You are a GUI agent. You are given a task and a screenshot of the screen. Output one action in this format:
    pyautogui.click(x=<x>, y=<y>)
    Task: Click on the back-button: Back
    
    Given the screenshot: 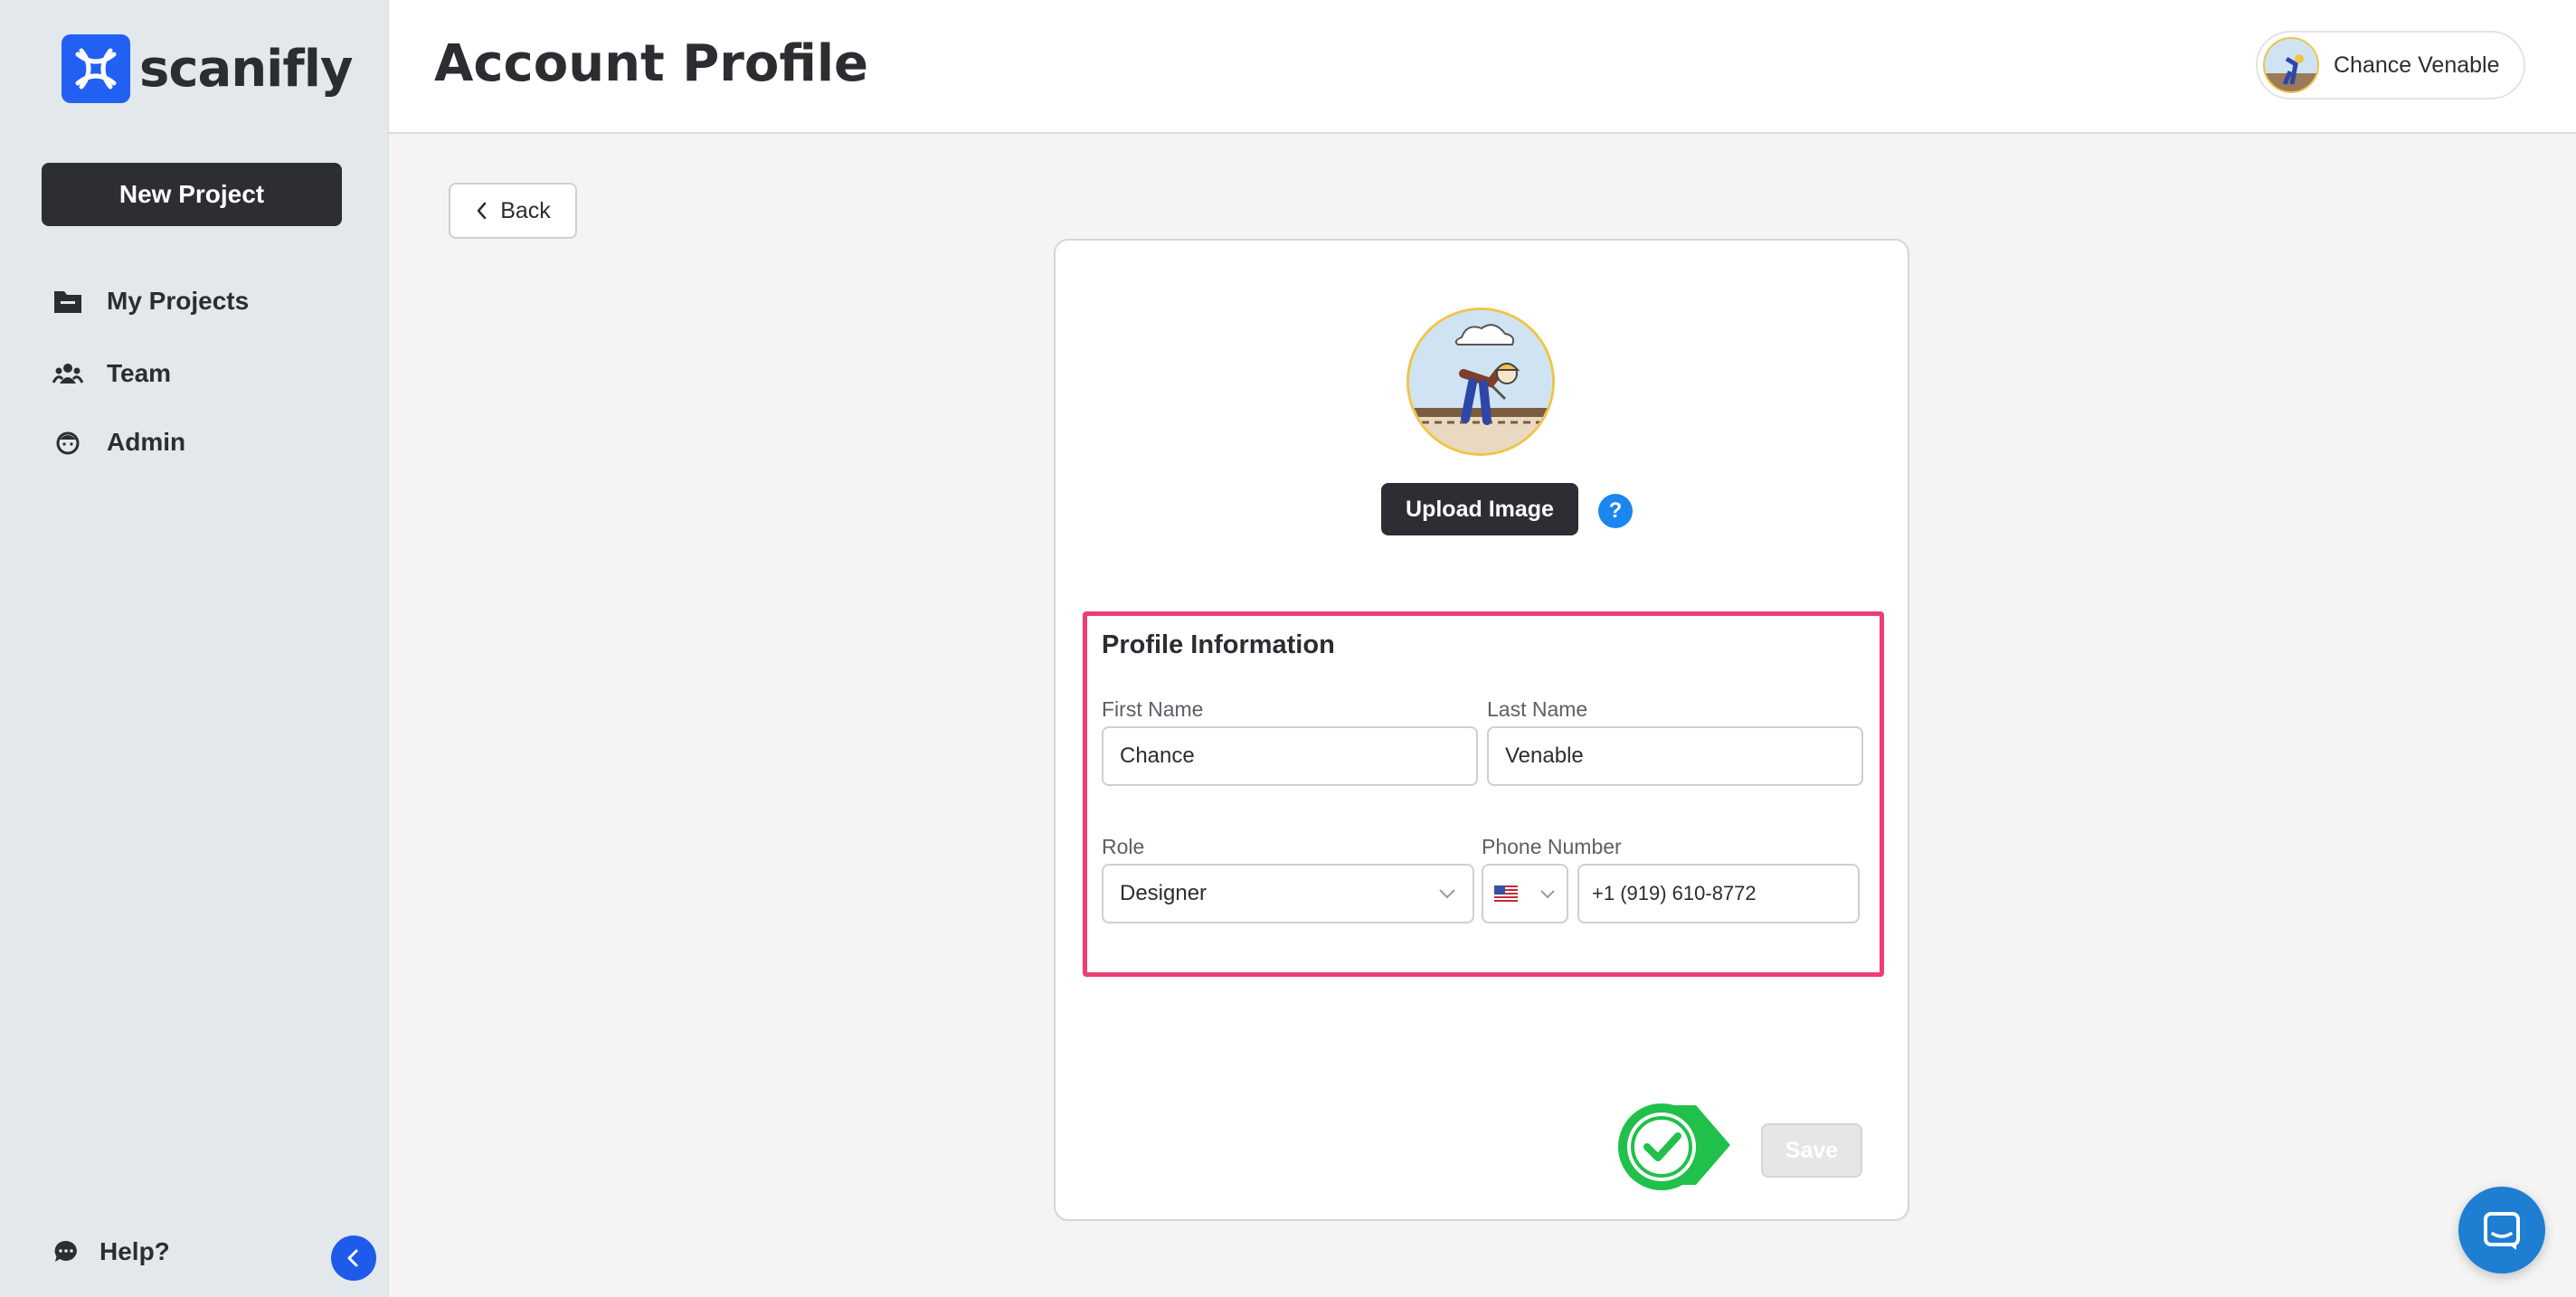 What is the action you would take?
    pyautogui.click(x=513, y=211)
    